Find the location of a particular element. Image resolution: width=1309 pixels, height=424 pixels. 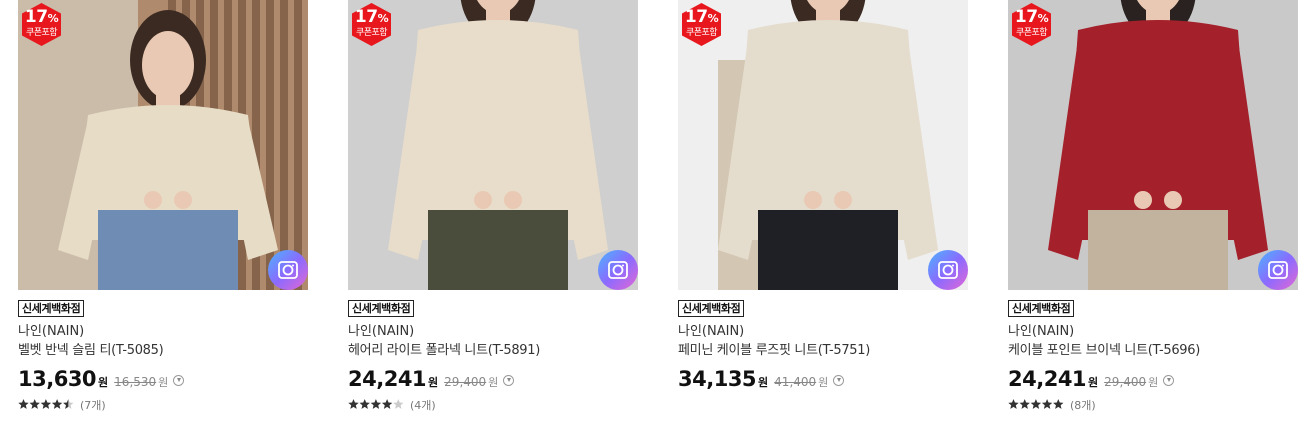

star-icon is located at coordinates (398, 404).